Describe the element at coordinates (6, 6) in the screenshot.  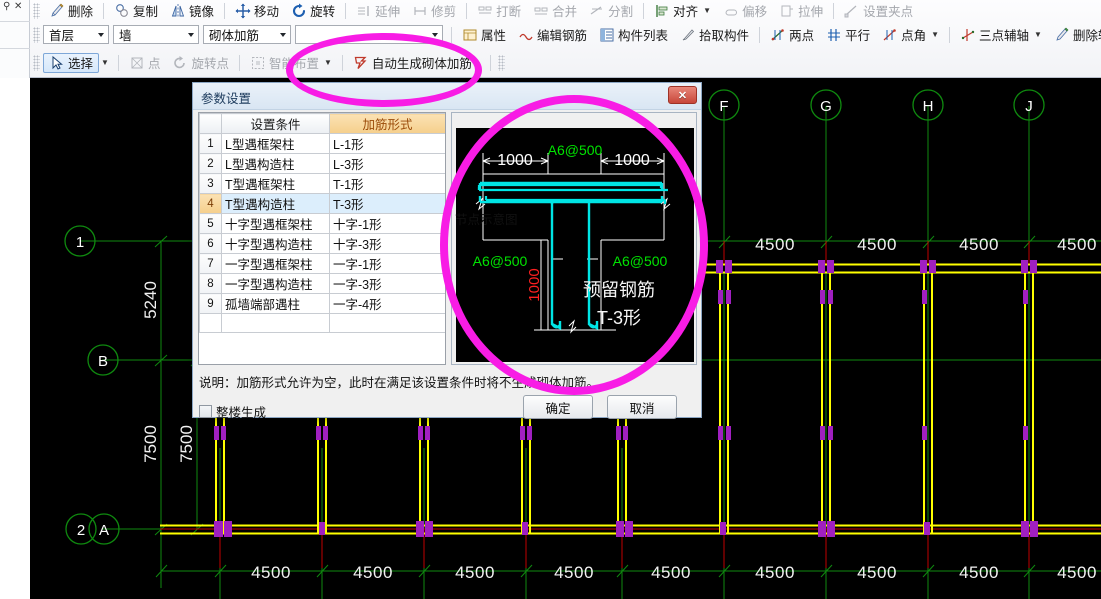
I see `pin-icon: ⚲` at that location.